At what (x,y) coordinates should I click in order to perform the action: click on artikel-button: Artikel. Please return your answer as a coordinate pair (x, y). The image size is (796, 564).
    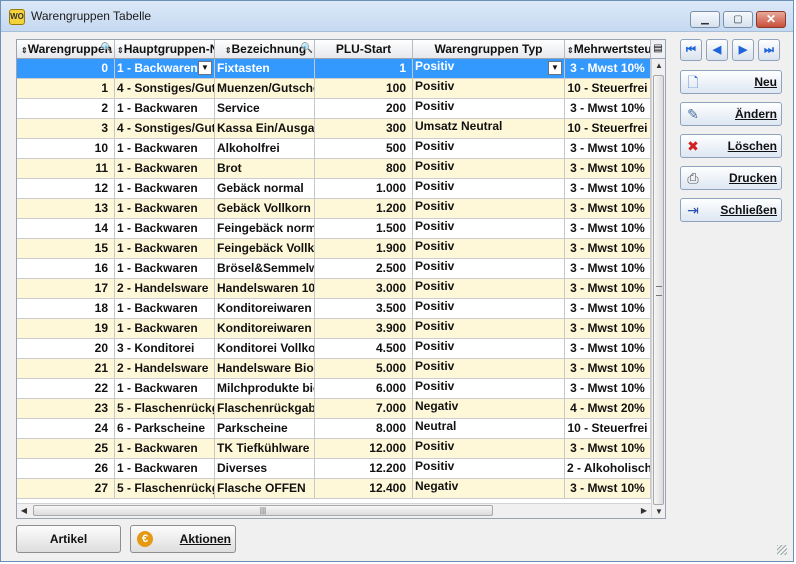
    Looking at the image, I should click on (68, 539).